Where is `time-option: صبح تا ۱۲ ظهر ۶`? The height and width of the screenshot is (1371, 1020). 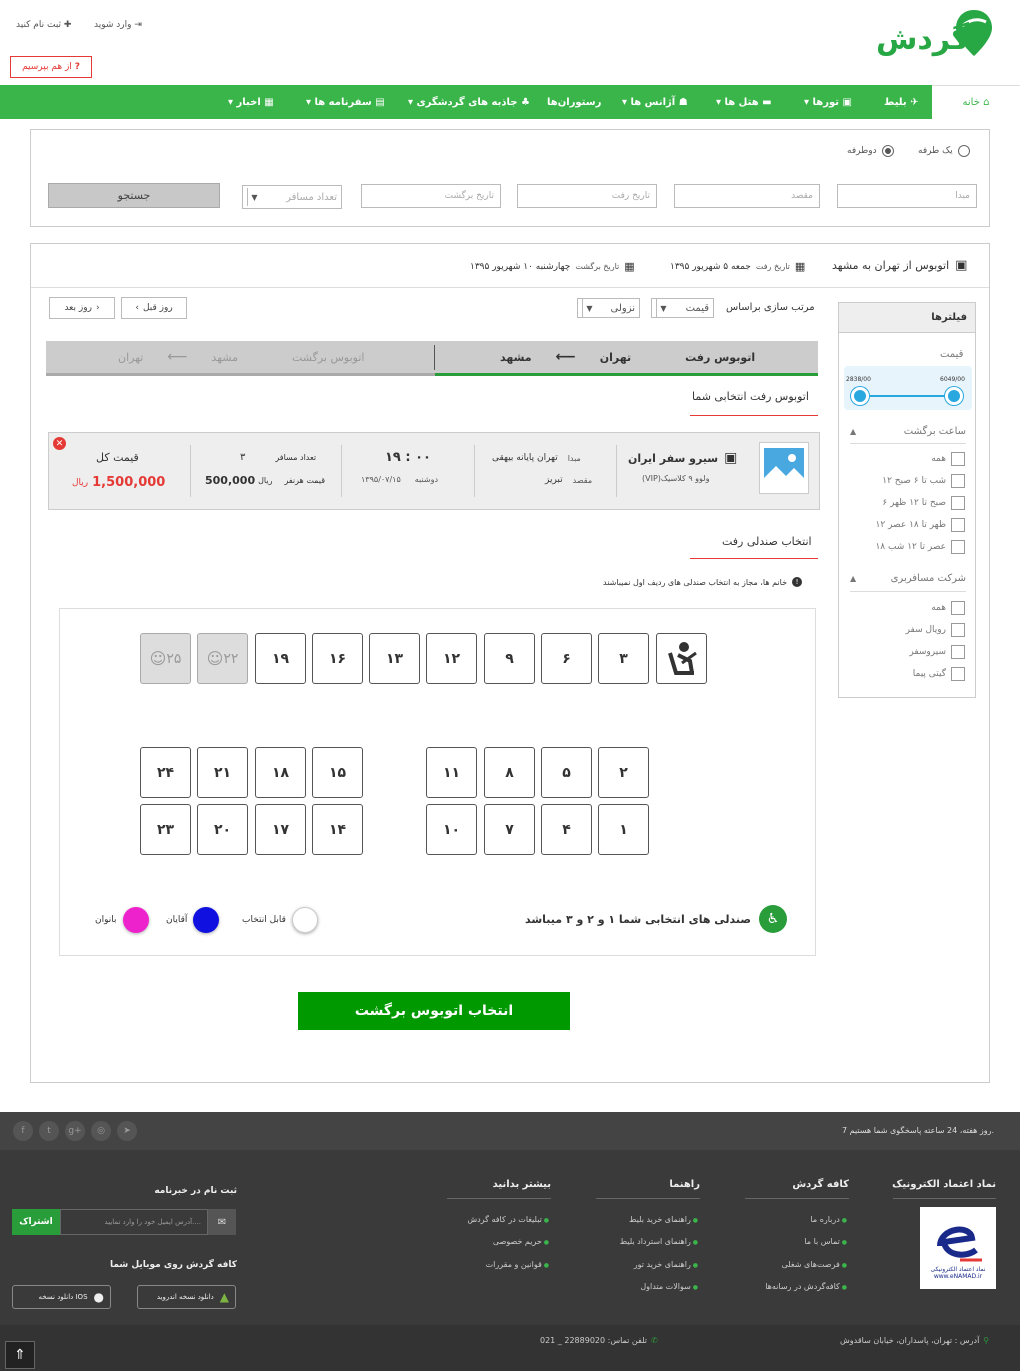
time-option: صبح تا ۱۲ ظهر ۶ is located at coordinates (907, 503).